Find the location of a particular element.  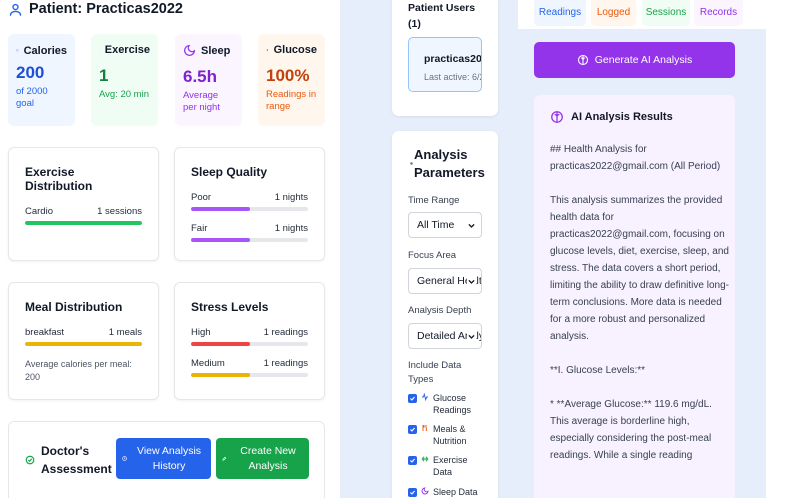

average-calories-note: Average calories per meal: 200 is located at coordinates (78, 370).